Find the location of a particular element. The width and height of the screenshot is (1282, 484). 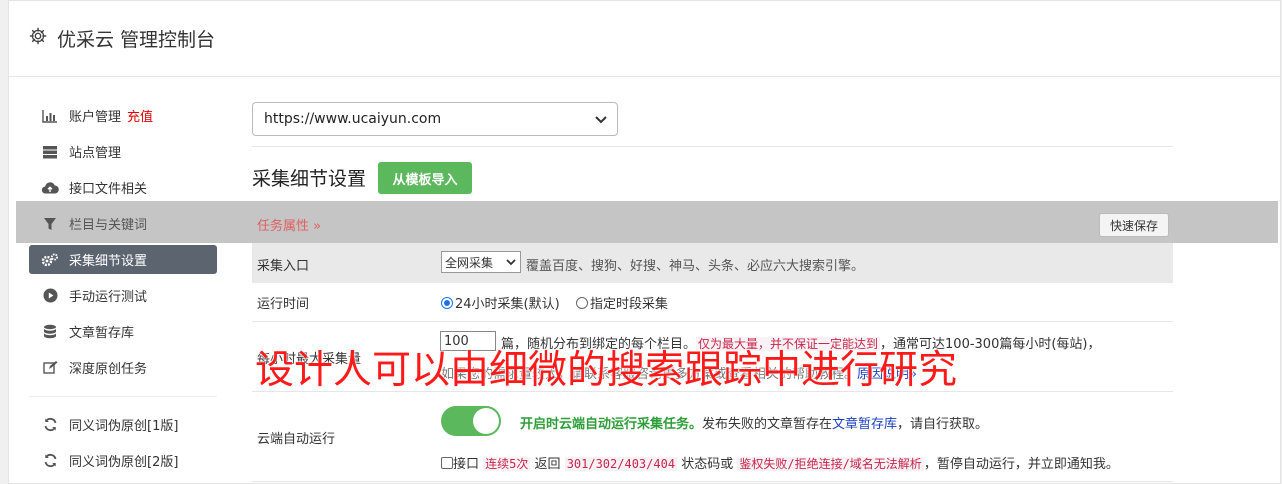

sidebar-item-label: 站点管理 is located at coordinates (95, 153).